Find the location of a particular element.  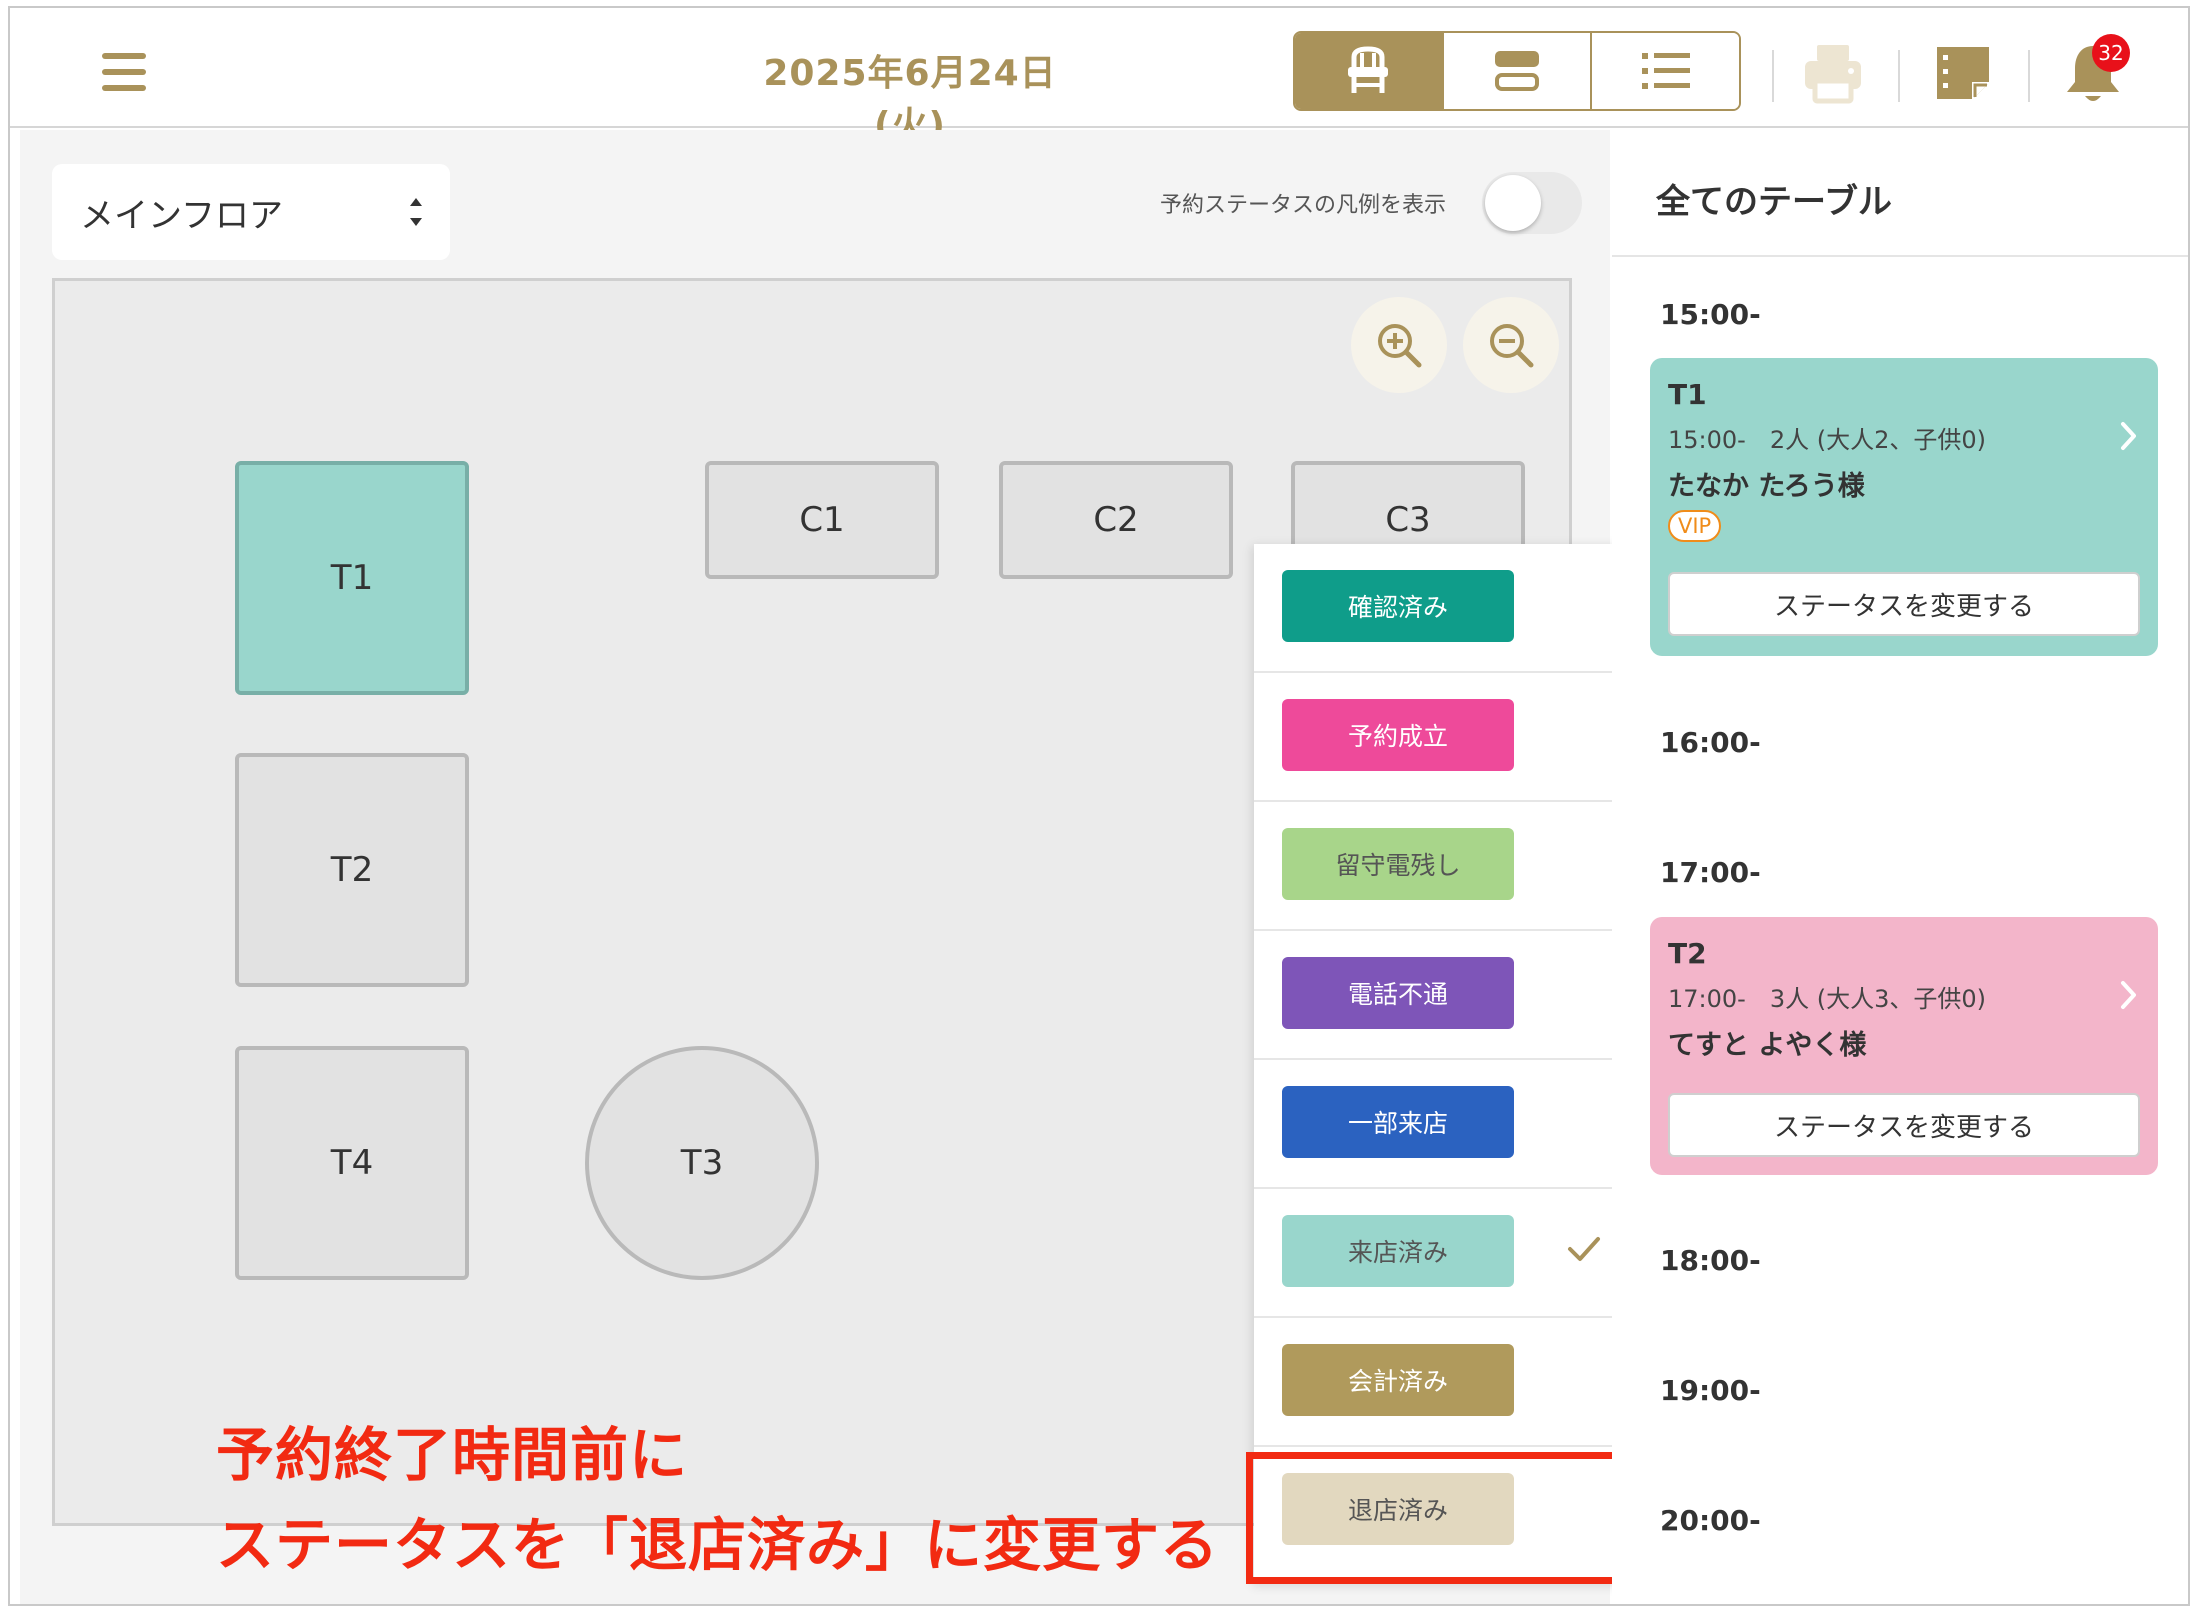

table-t1: T1 is located at coordinates (352, 578).